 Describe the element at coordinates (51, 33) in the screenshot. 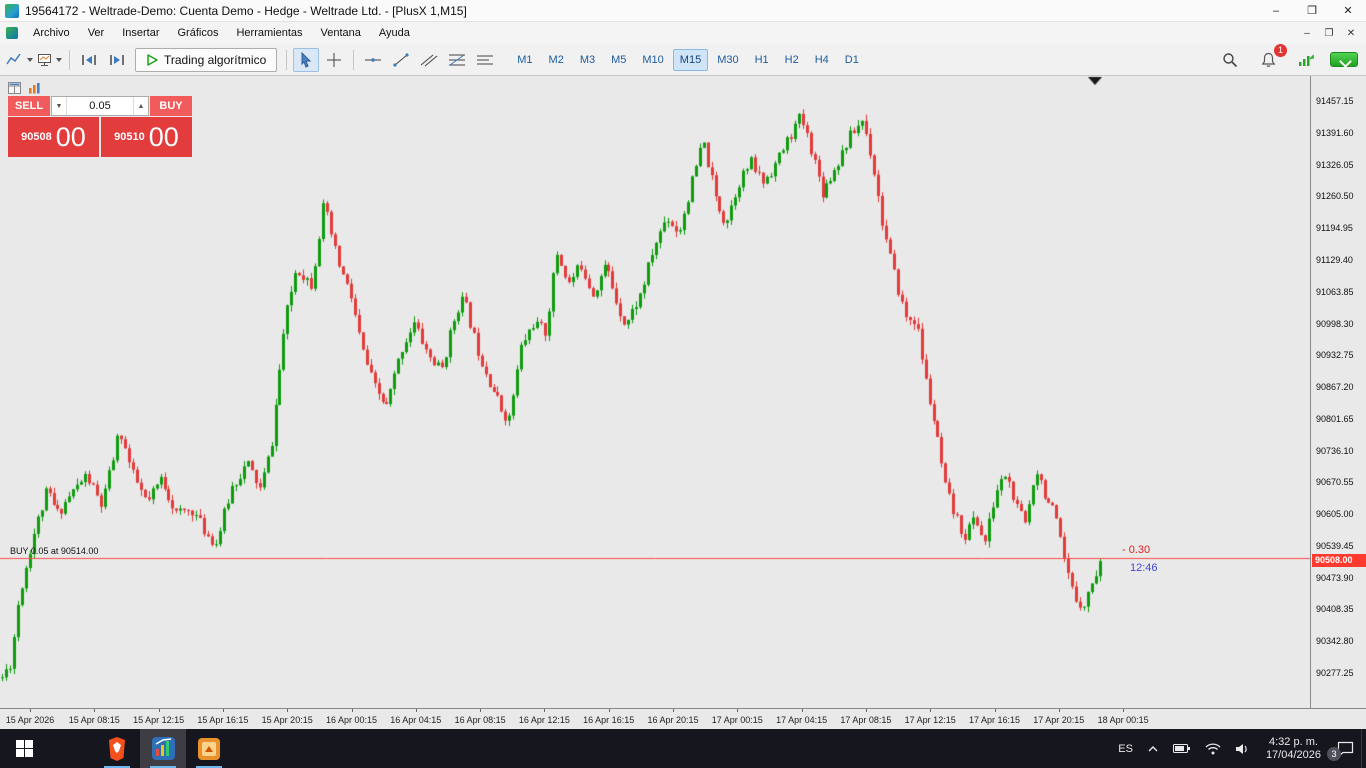

I see `menu-archivo: Archivo` at that location.